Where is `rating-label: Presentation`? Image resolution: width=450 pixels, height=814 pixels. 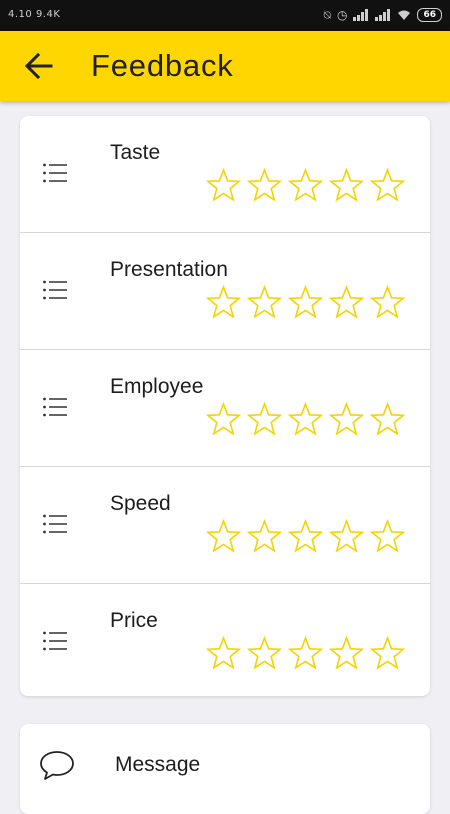 rating-label: Presentation is located at coordinates (169, 269).